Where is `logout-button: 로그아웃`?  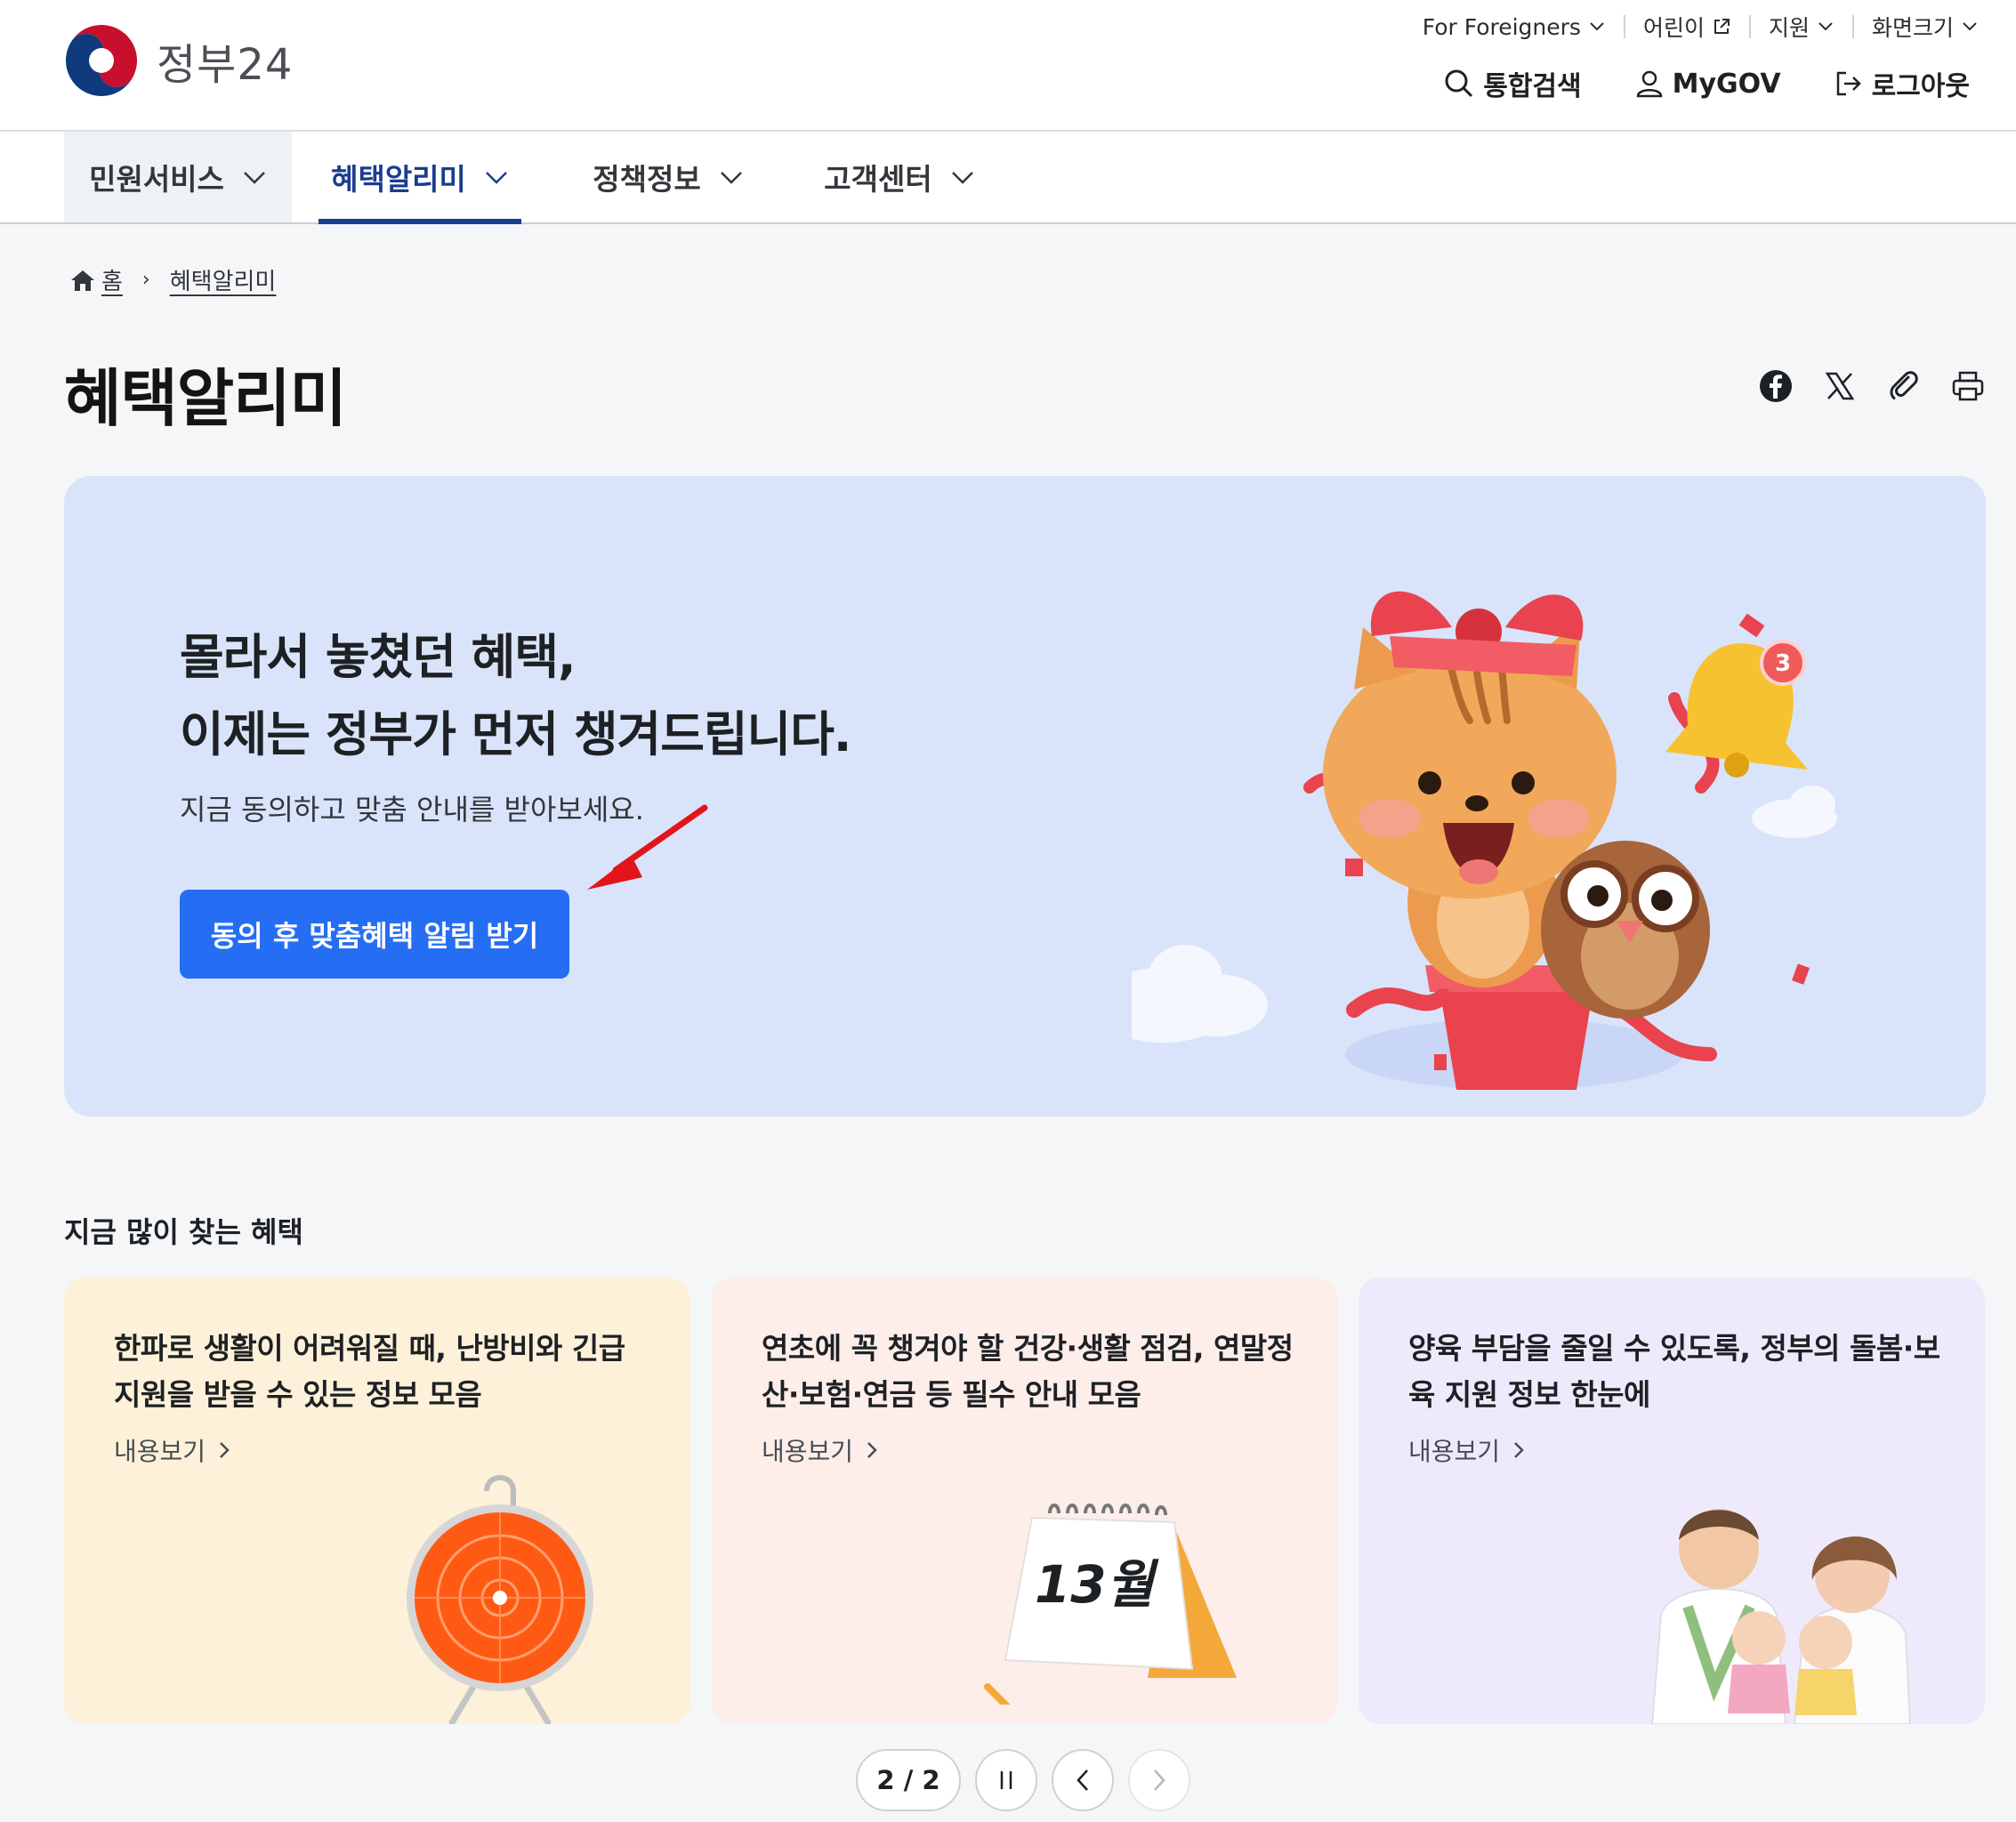
logout-button: 로그아웃 is located at coordinates (1903, 83).